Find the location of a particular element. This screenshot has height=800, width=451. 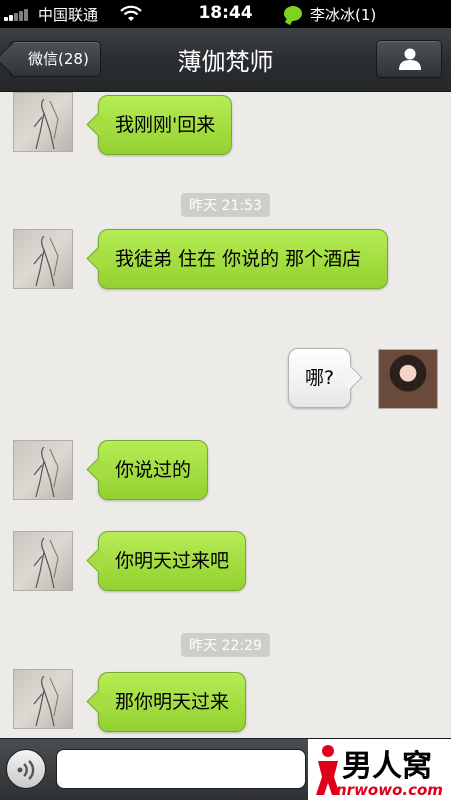

contact-profile-button is located at coordinates (409, 59).